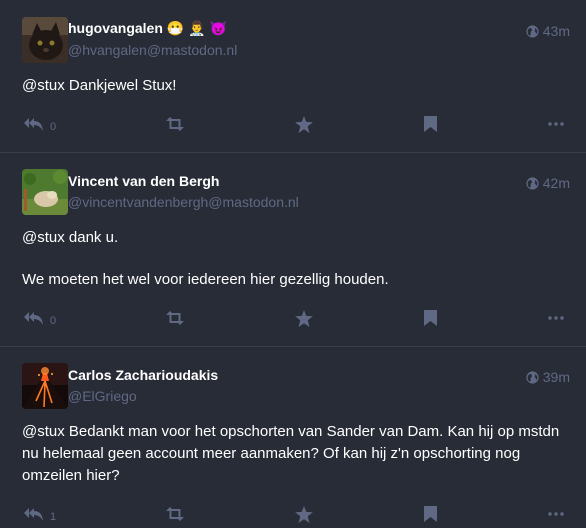 The image size is (586, 528). Describe the element at coordinates (183, 202) in the screenshot. I see `account-handle: @vincentvandenbergh@mastodon.nl` at that location.